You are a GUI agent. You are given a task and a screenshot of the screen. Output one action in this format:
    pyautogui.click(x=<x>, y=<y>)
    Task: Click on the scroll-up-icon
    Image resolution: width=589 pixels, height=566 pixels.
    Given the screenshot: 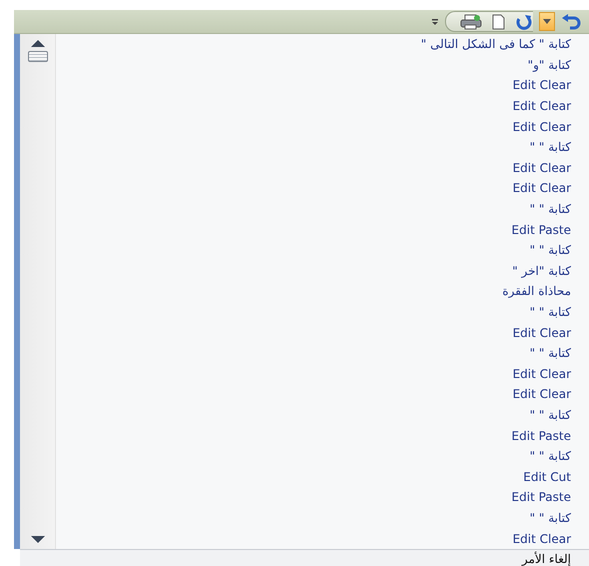 What is the action you would take?
    pyautogui.click(x=37, y=43)
    